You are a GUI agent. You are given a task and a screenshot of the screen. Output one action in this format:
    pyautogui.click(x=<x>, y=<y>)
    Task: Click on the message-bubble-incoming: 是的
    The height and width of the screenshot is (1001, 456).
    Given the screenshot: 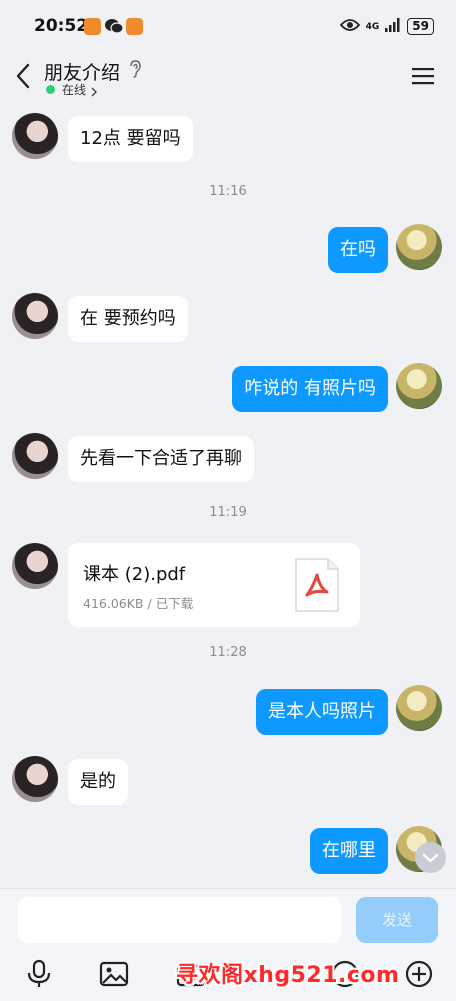 What is the action you would take?
    pyautogui.click(x=98, y=782)
    